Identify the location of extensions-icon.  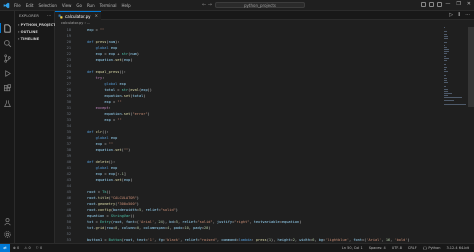
(7, 88).